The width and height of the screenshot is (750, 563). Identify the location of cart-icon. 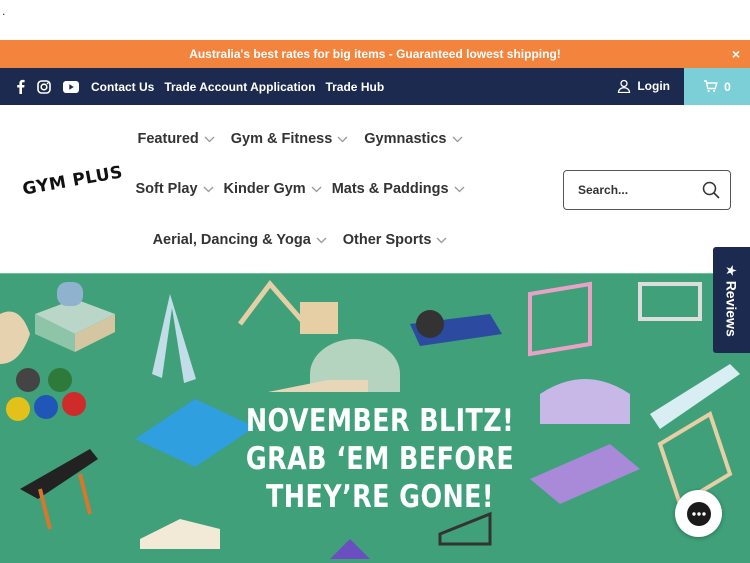
(711, 86).